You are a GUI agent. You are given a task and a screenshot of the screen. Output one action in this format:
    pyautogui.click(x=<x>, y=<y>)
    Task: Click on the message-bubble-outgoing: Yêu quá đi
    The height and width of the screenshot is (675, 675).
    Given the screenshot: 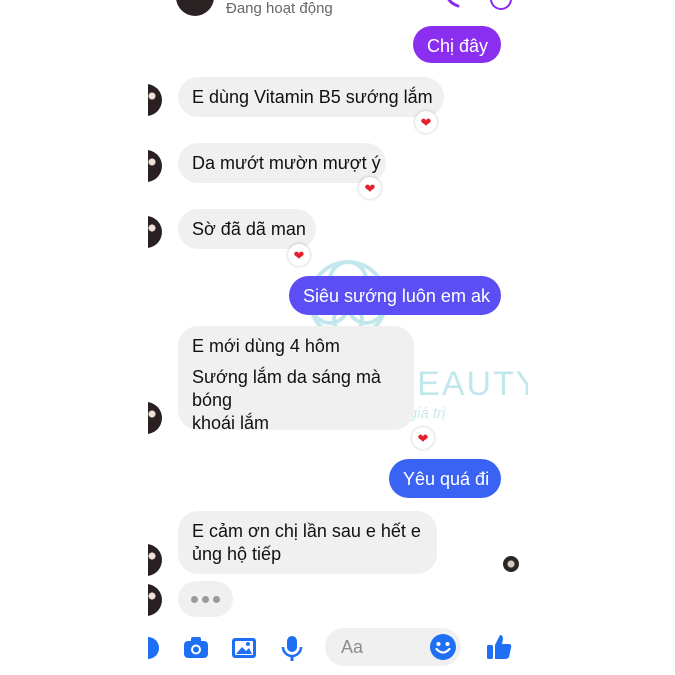 What is the action you would take?
    pyautogui.click(x=445, y=478)
    